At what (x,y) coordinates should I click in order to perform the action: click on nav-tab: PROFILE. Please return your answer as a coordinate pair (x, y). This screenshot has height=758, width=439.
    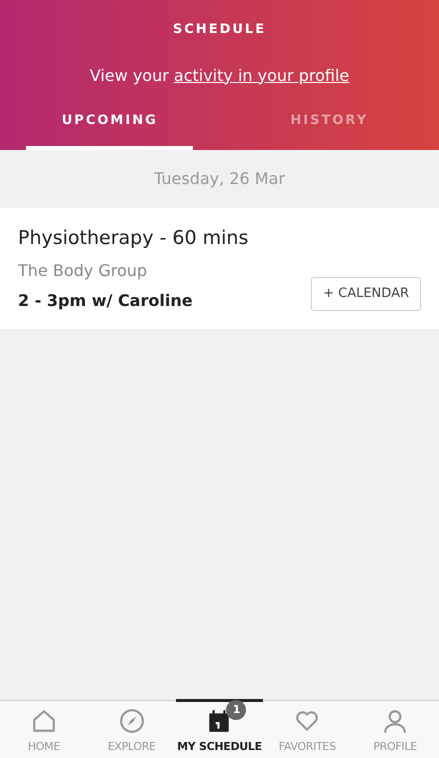
    Looking at the image, I should click on (395, 728).